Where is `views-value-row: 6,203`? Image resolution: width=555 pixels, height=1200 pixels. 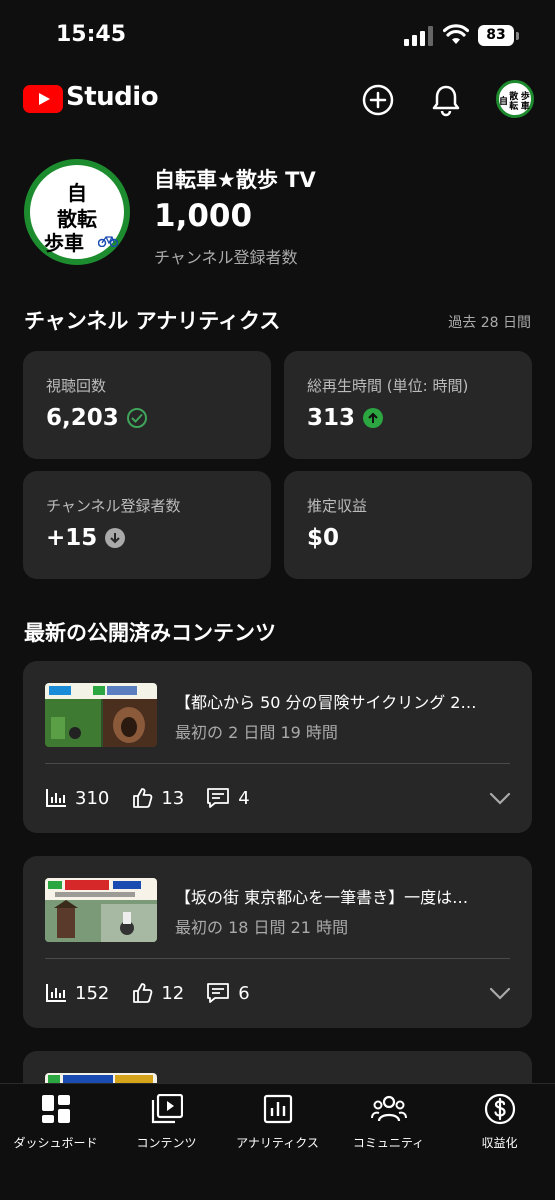
views-value-row: 6,203 is located at coordinates (96, 418).